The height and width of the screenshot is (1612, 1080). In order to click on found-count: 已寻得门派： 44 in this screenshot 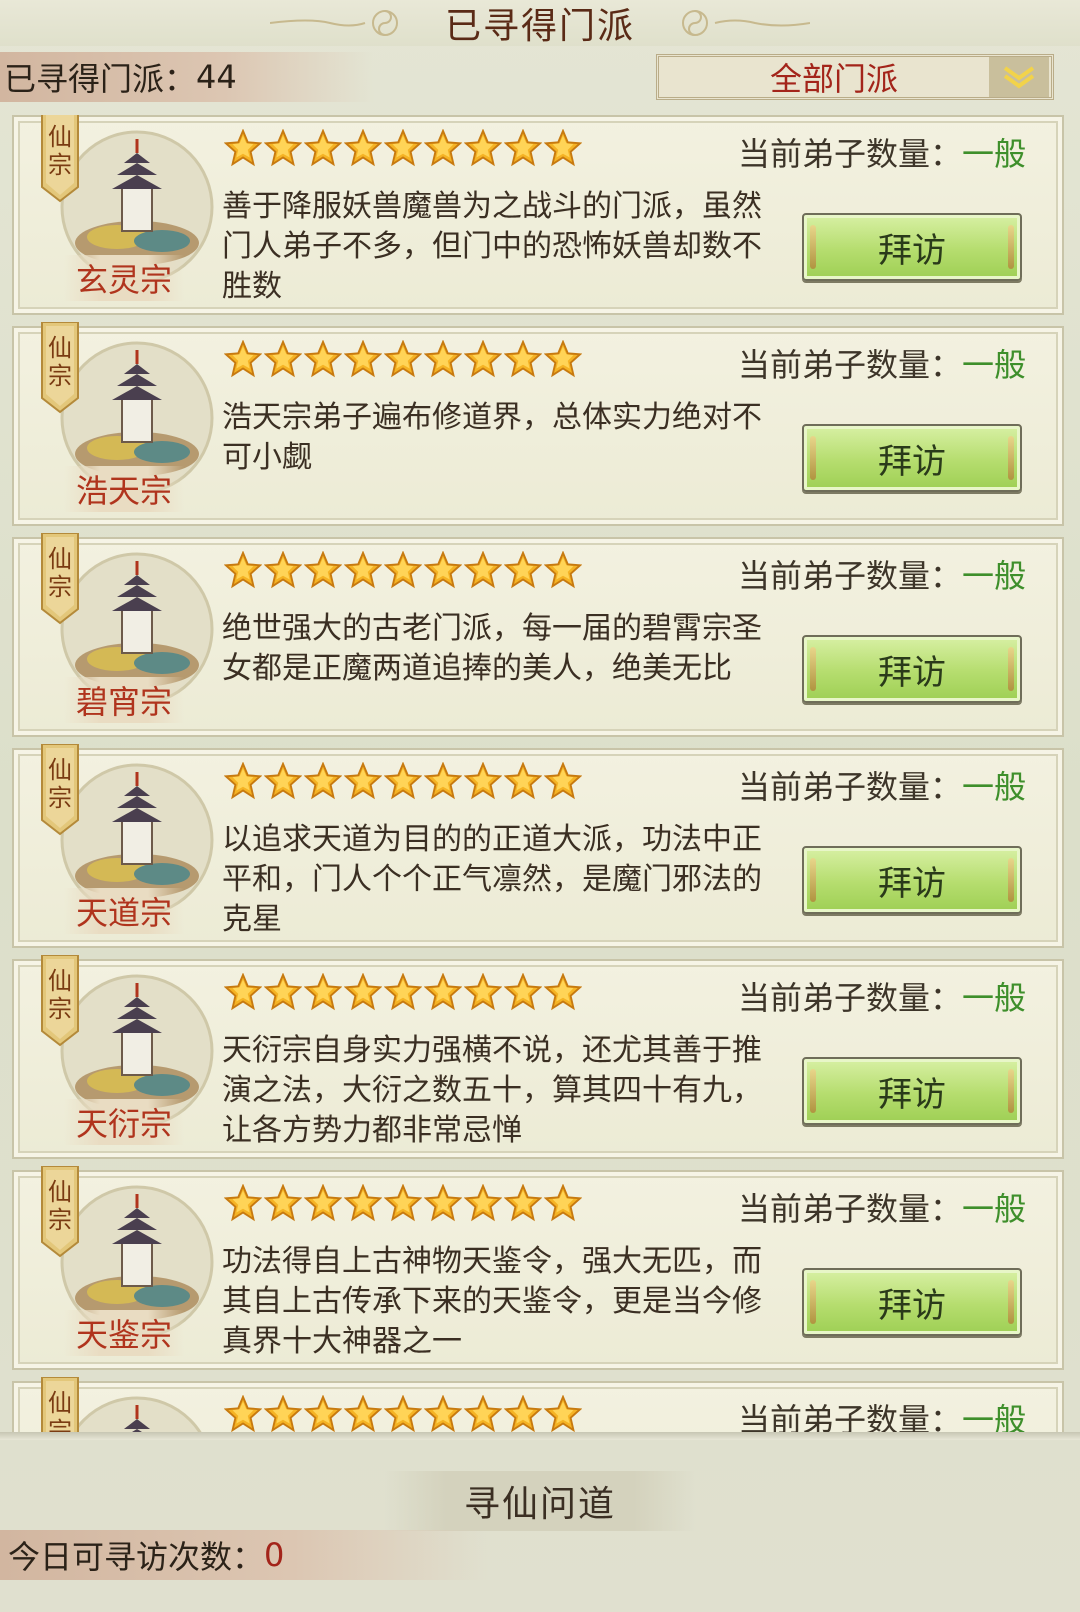, I will do `click(187, 77)`.